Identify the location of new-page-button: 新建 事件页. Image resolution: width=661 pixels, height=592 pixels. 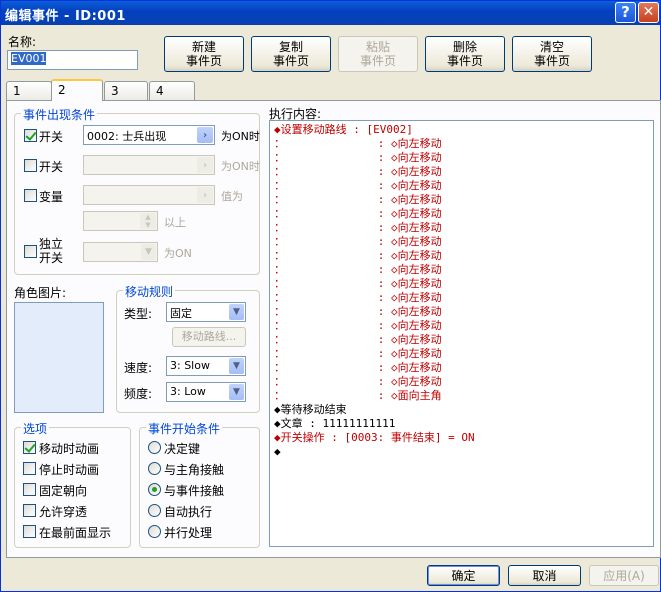
(204, 54).